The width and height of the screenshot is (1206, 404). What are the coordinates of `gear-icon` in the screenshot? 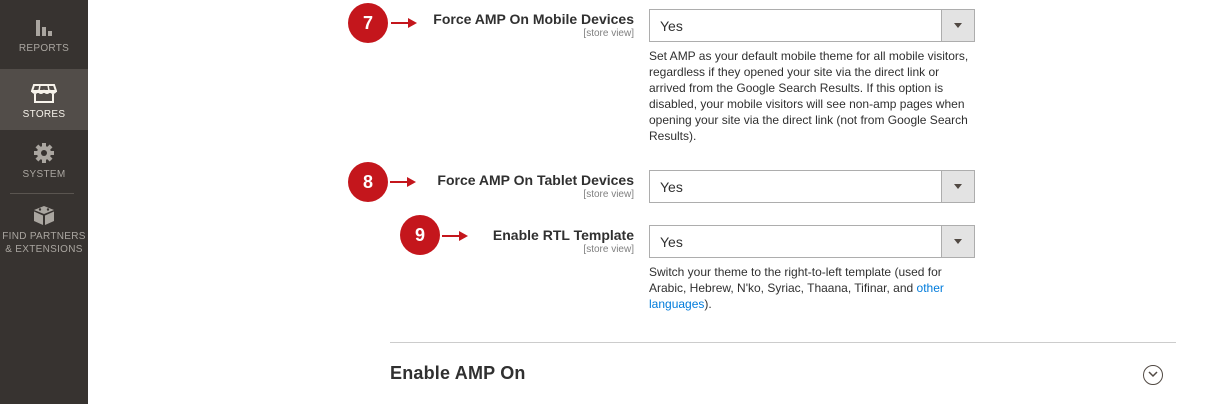 It's located at (44, 153).